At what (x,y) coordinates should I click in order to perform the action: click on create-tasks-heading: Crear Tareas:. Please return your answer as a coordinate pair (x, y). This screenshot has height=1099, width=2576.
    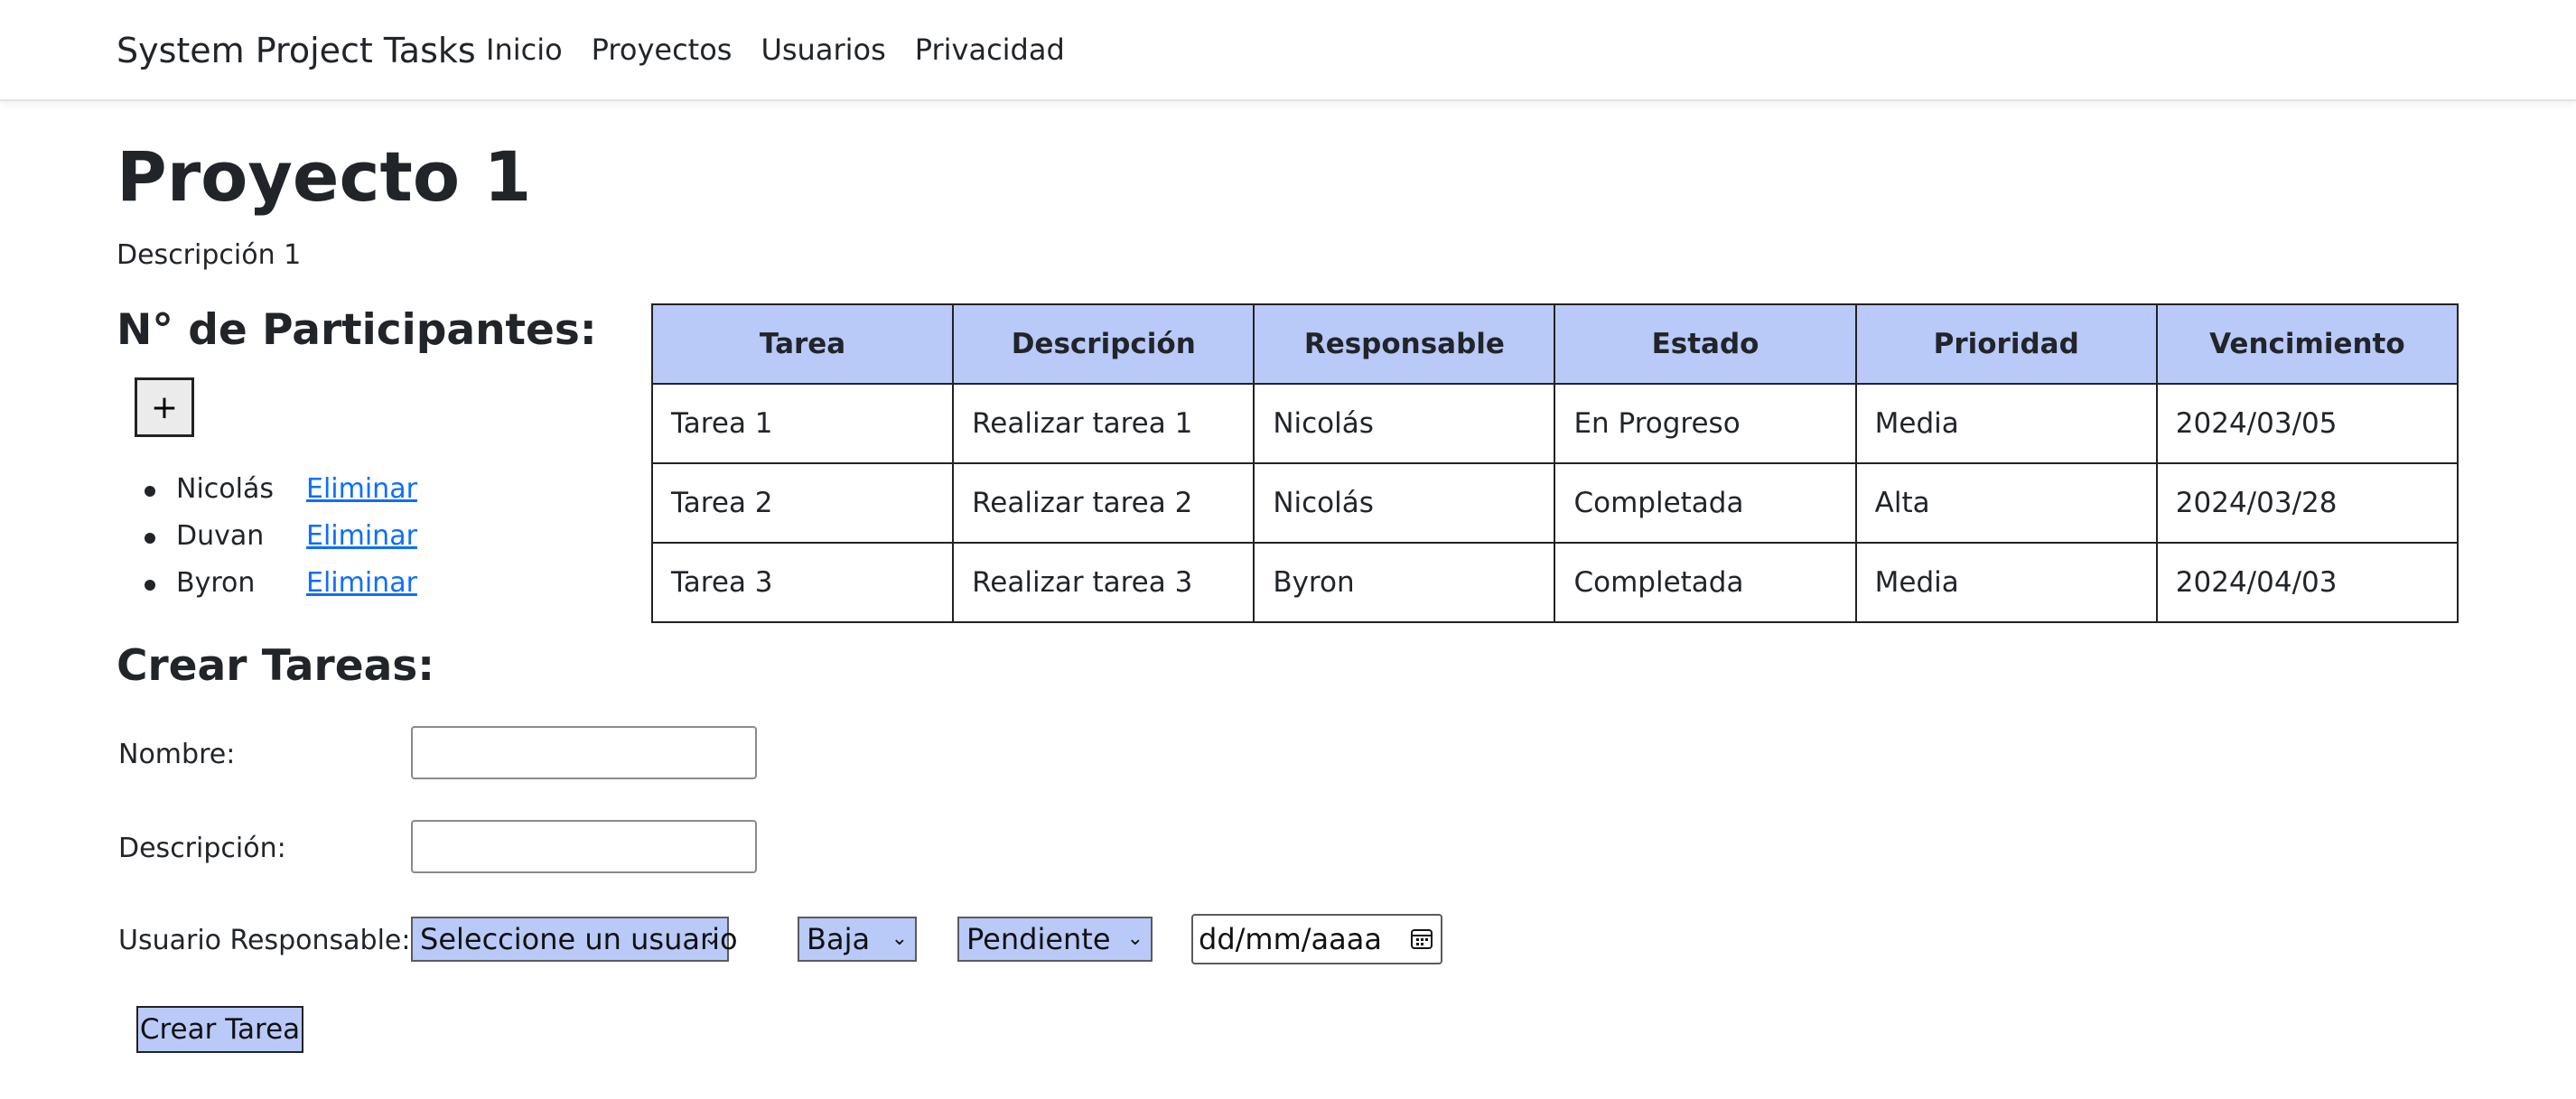
    Looking at the image, I should click on (276, 666).